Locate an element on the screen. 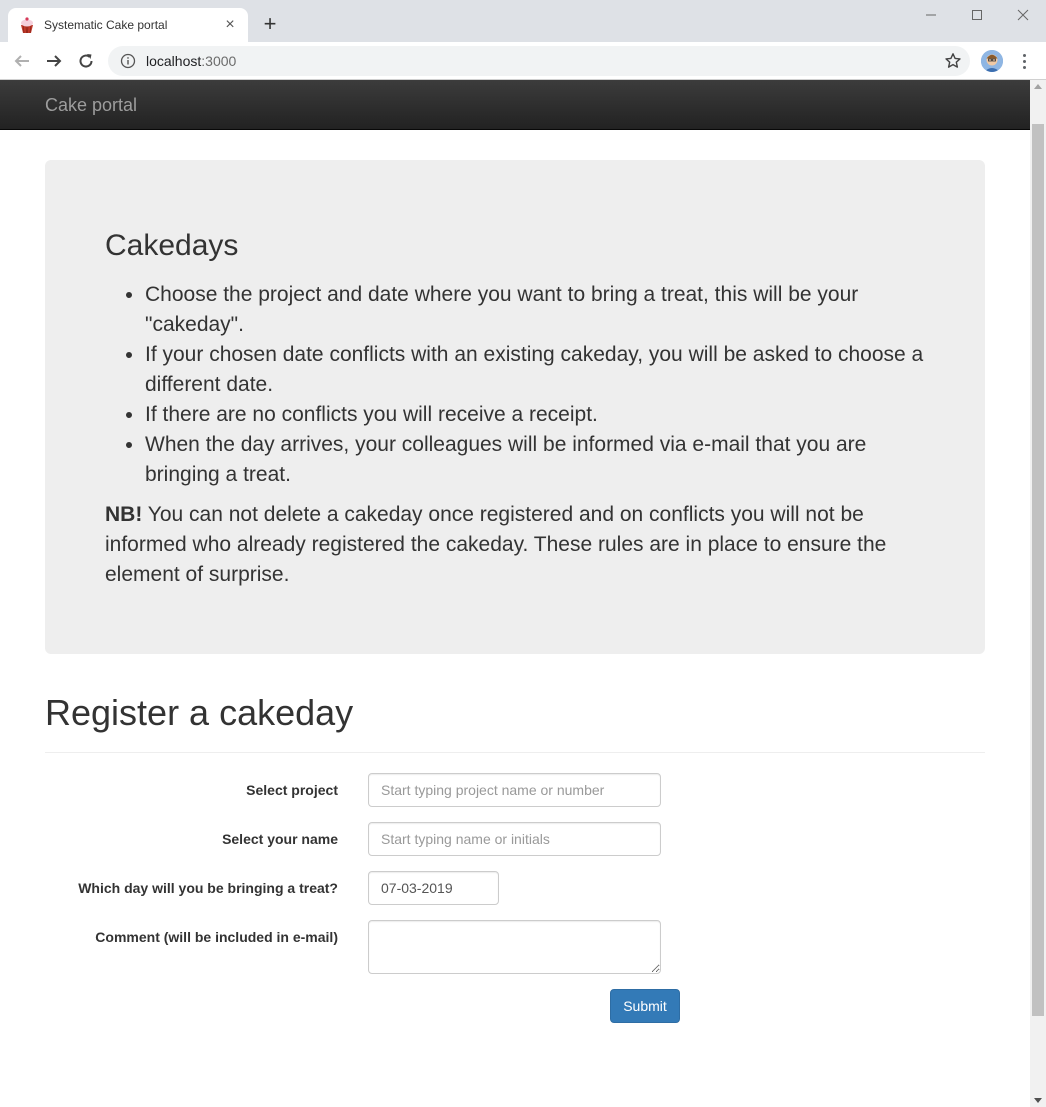  forward-button is located at coordinates (54, 61).